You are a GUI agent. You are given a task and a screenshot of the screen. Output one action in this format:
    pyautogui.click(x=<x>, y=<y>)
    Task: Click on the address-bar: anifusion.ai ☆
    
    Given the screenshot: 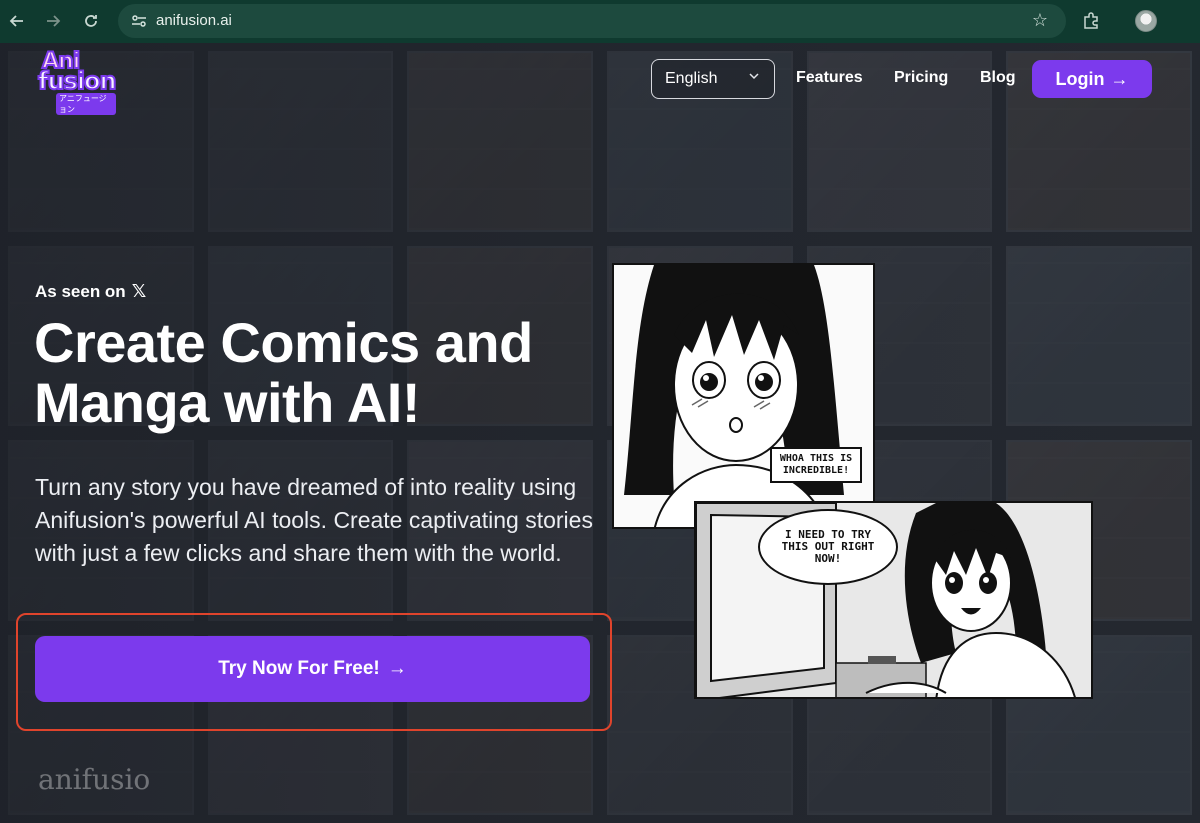 What is the action you would take?
    pyautogui.click(x=592, y=21)
    